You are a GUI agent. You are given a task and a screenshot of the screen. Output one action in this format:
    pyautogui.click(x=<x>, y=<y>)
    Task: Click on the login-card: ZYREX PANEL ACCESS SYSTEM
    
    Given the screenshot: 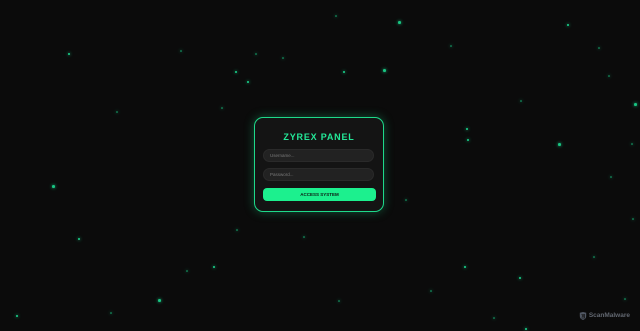 What is the action you would take?
    pyautogui.click(x=319, y=164)
    